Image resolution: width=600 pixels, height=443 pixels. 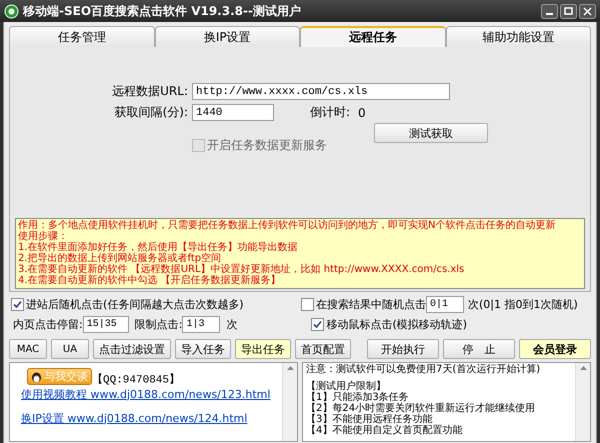 What do you see at coordinates (424, 369) in the screenshot?
I see `notice-line: 注意：测试软件可以免费使用7天(首次运行开始计算)` at bounding box center [424, 369].